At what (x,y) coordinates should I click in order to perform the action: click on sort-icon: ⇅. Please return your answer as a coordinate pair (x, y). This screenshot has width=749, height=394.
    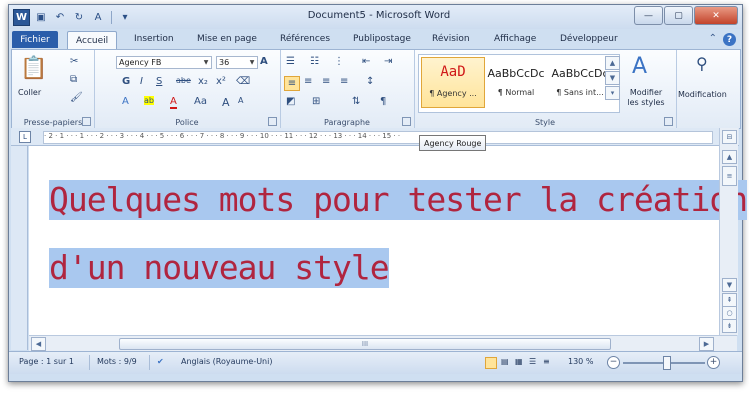
    Looking at the image, I should click on (356, 101).